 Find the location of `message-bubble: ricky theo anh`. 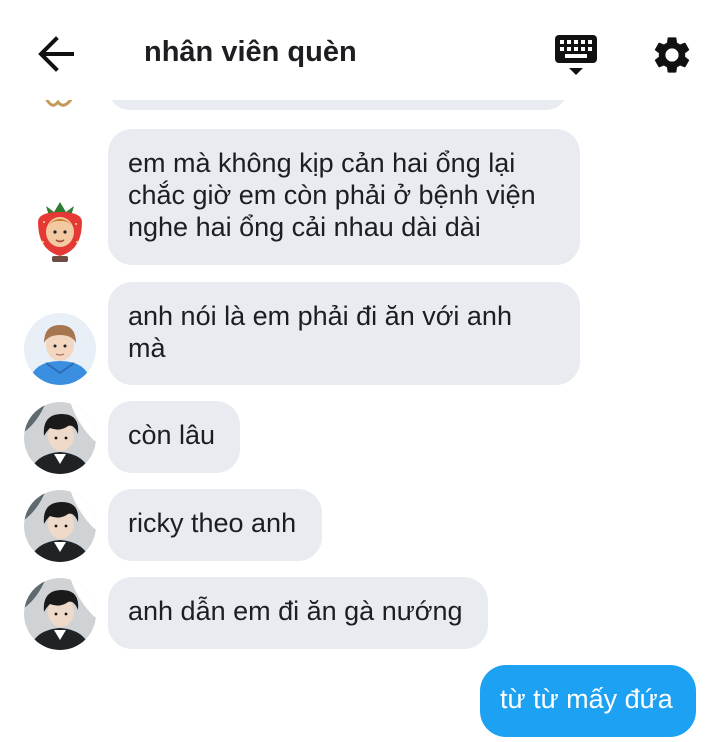

message-bubble: ricky theo anh is located at coordinates (215, 525).